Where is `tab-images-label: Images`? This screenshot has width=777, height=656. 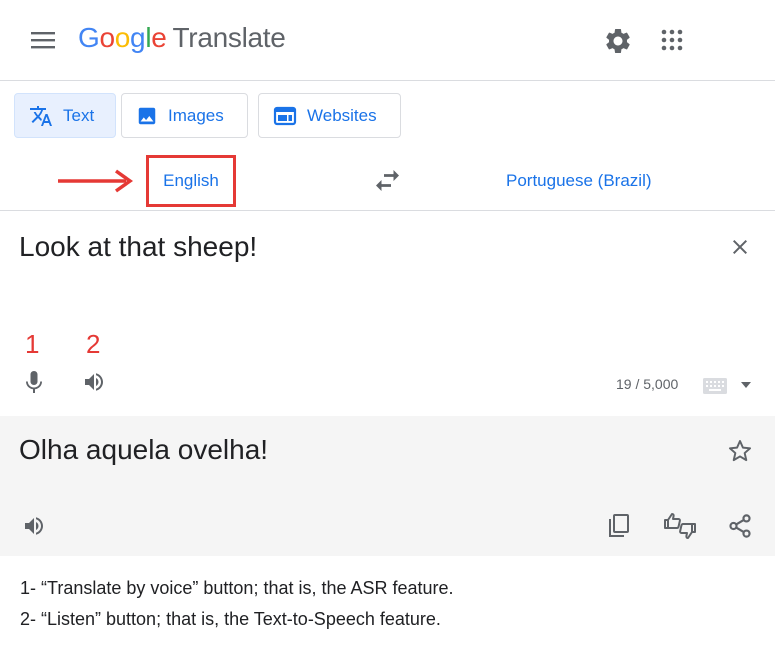
tab-images-label: Images is located at coordinates (196, 115).